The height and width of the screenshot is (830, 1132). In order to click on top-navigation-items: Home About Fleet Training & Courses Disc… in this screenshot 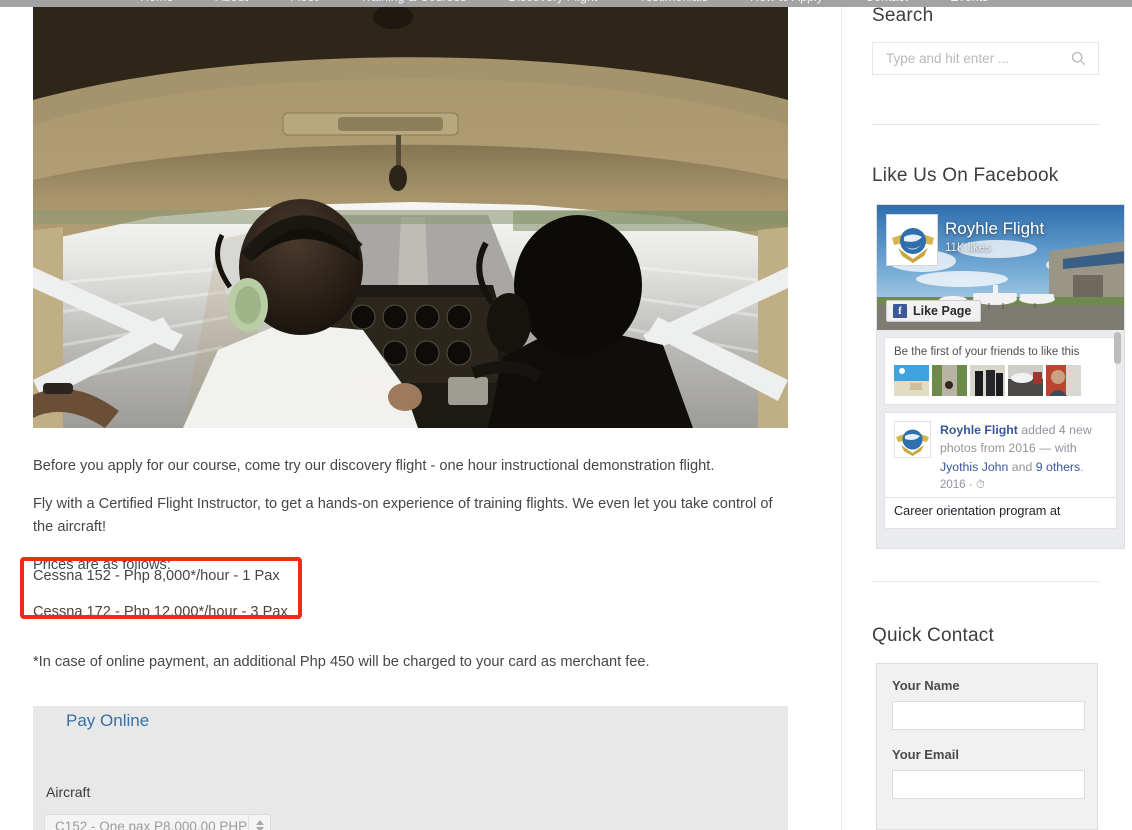, I will do `click(564, 2)`.